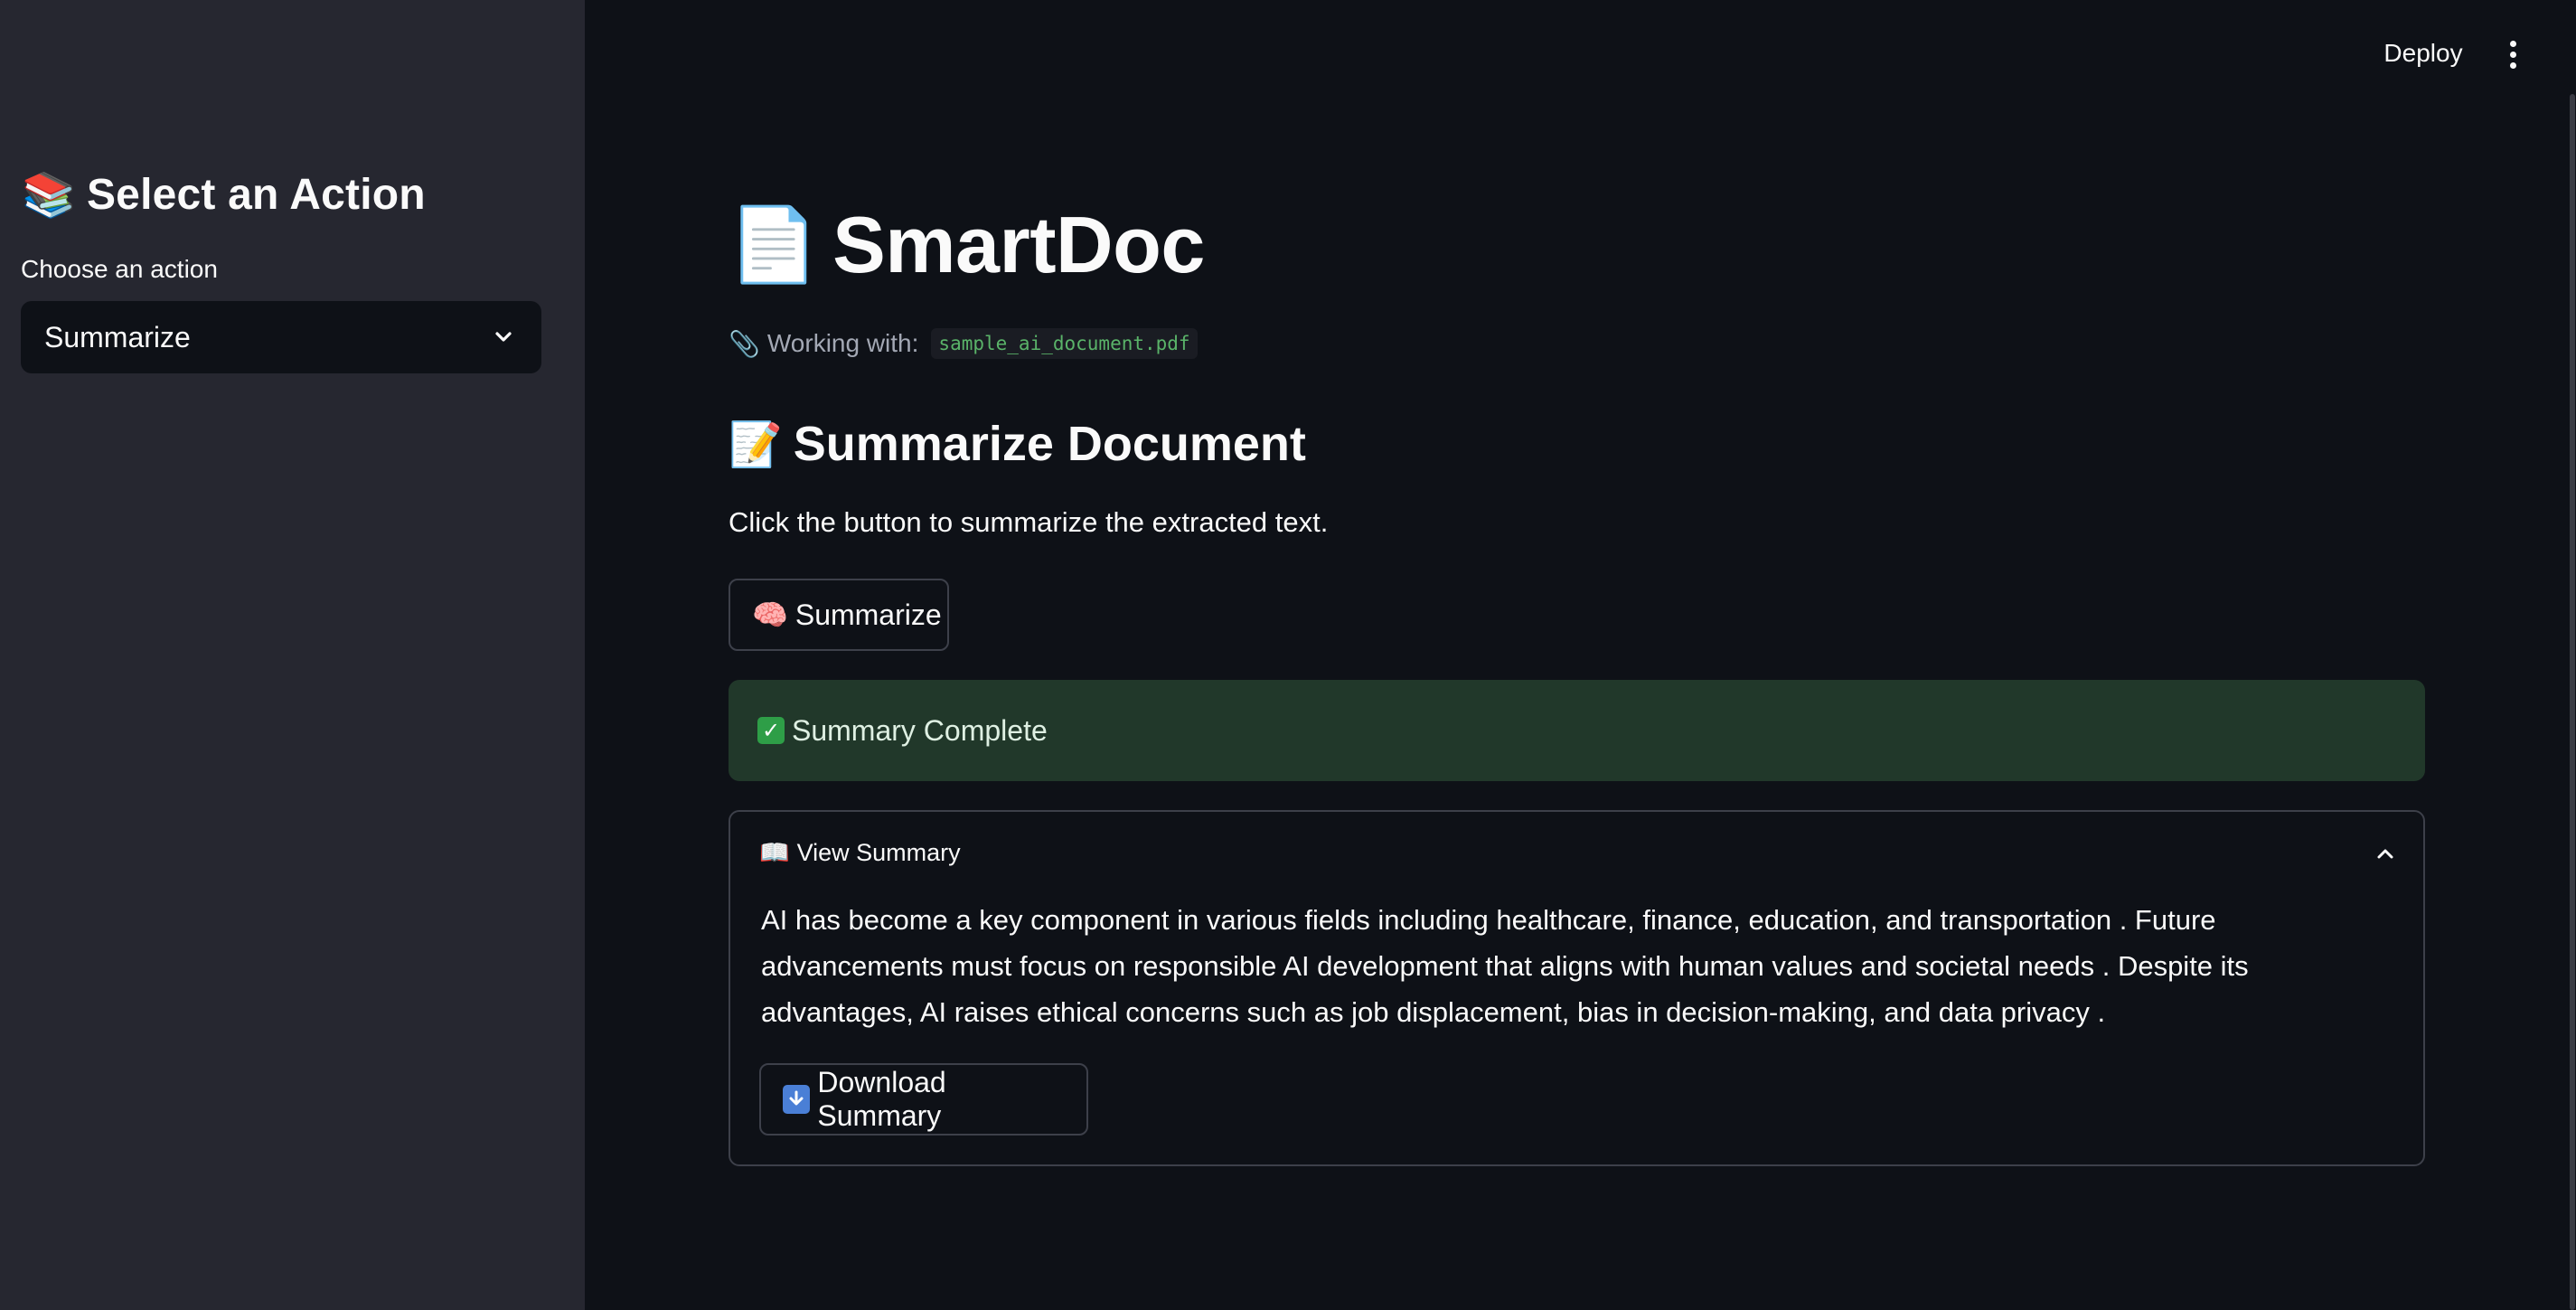 The height and width of the screenshot is (1310, 2576). What do you see at coordinates (2385, 854) in the screenshot?
I see `chevron-up-icon` at bounding box center [2385, 854].